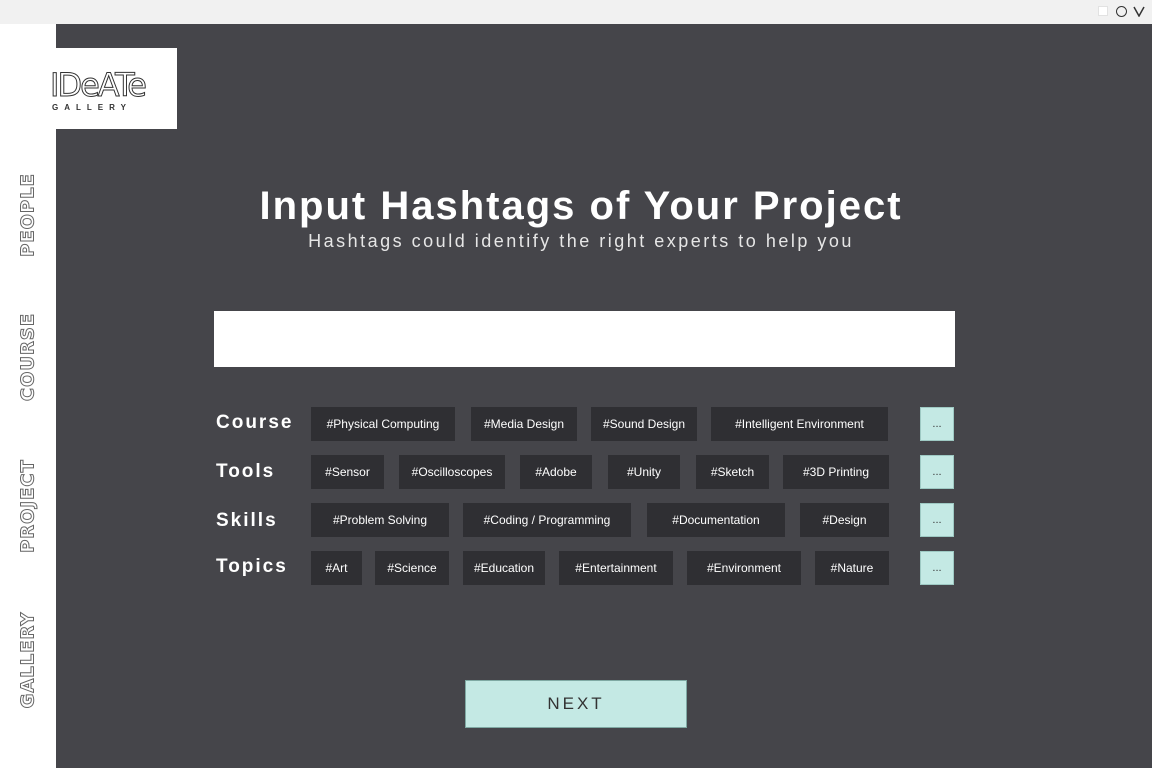 This screenshot has width=1152, height=768. I want to click on row-label-topics: Topics, so click(252, 566).